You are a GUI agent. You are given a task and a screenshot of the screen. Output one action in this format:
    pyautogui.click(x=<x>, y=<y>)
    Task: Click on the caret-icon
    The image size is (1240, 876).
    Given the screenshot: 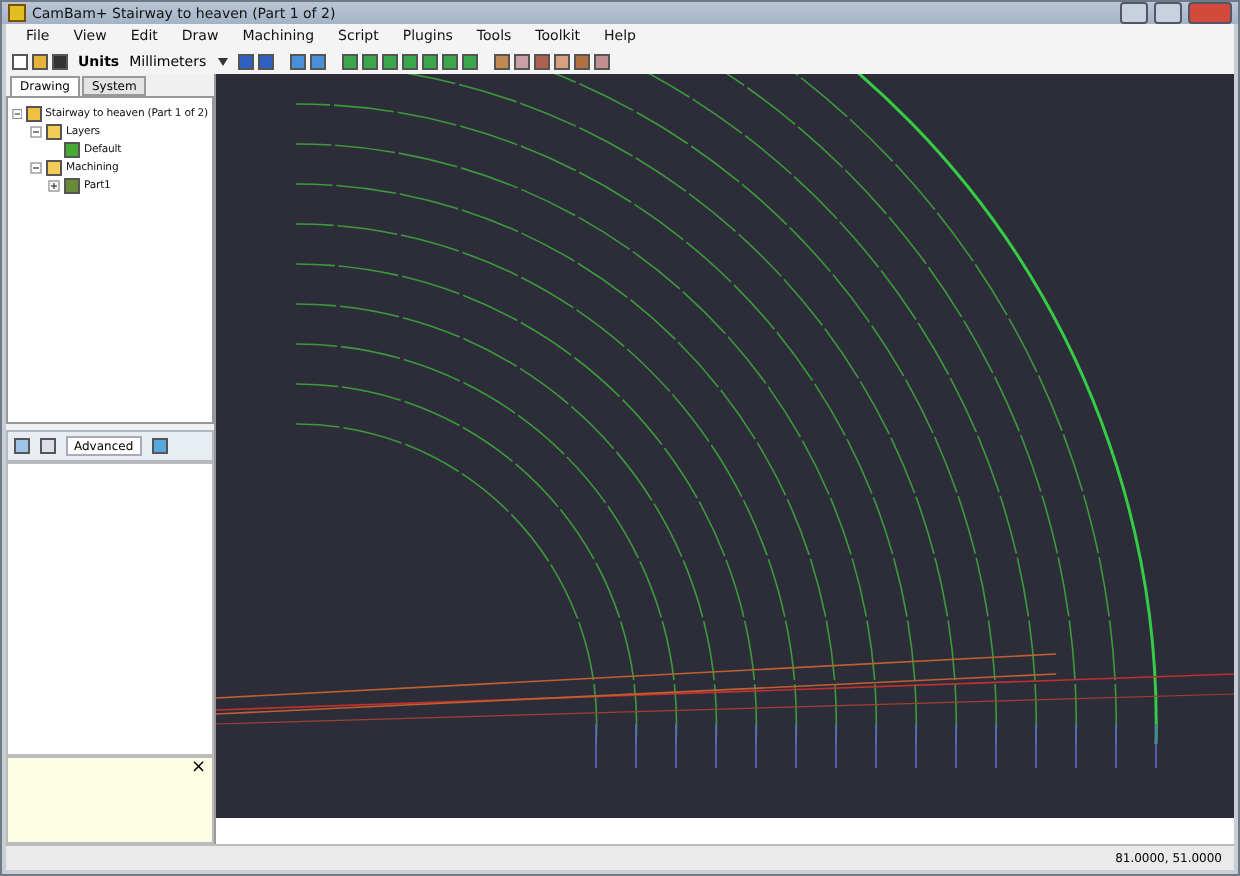 What is the action you would take?
    pyautogui.click(x=223, y=61)
    